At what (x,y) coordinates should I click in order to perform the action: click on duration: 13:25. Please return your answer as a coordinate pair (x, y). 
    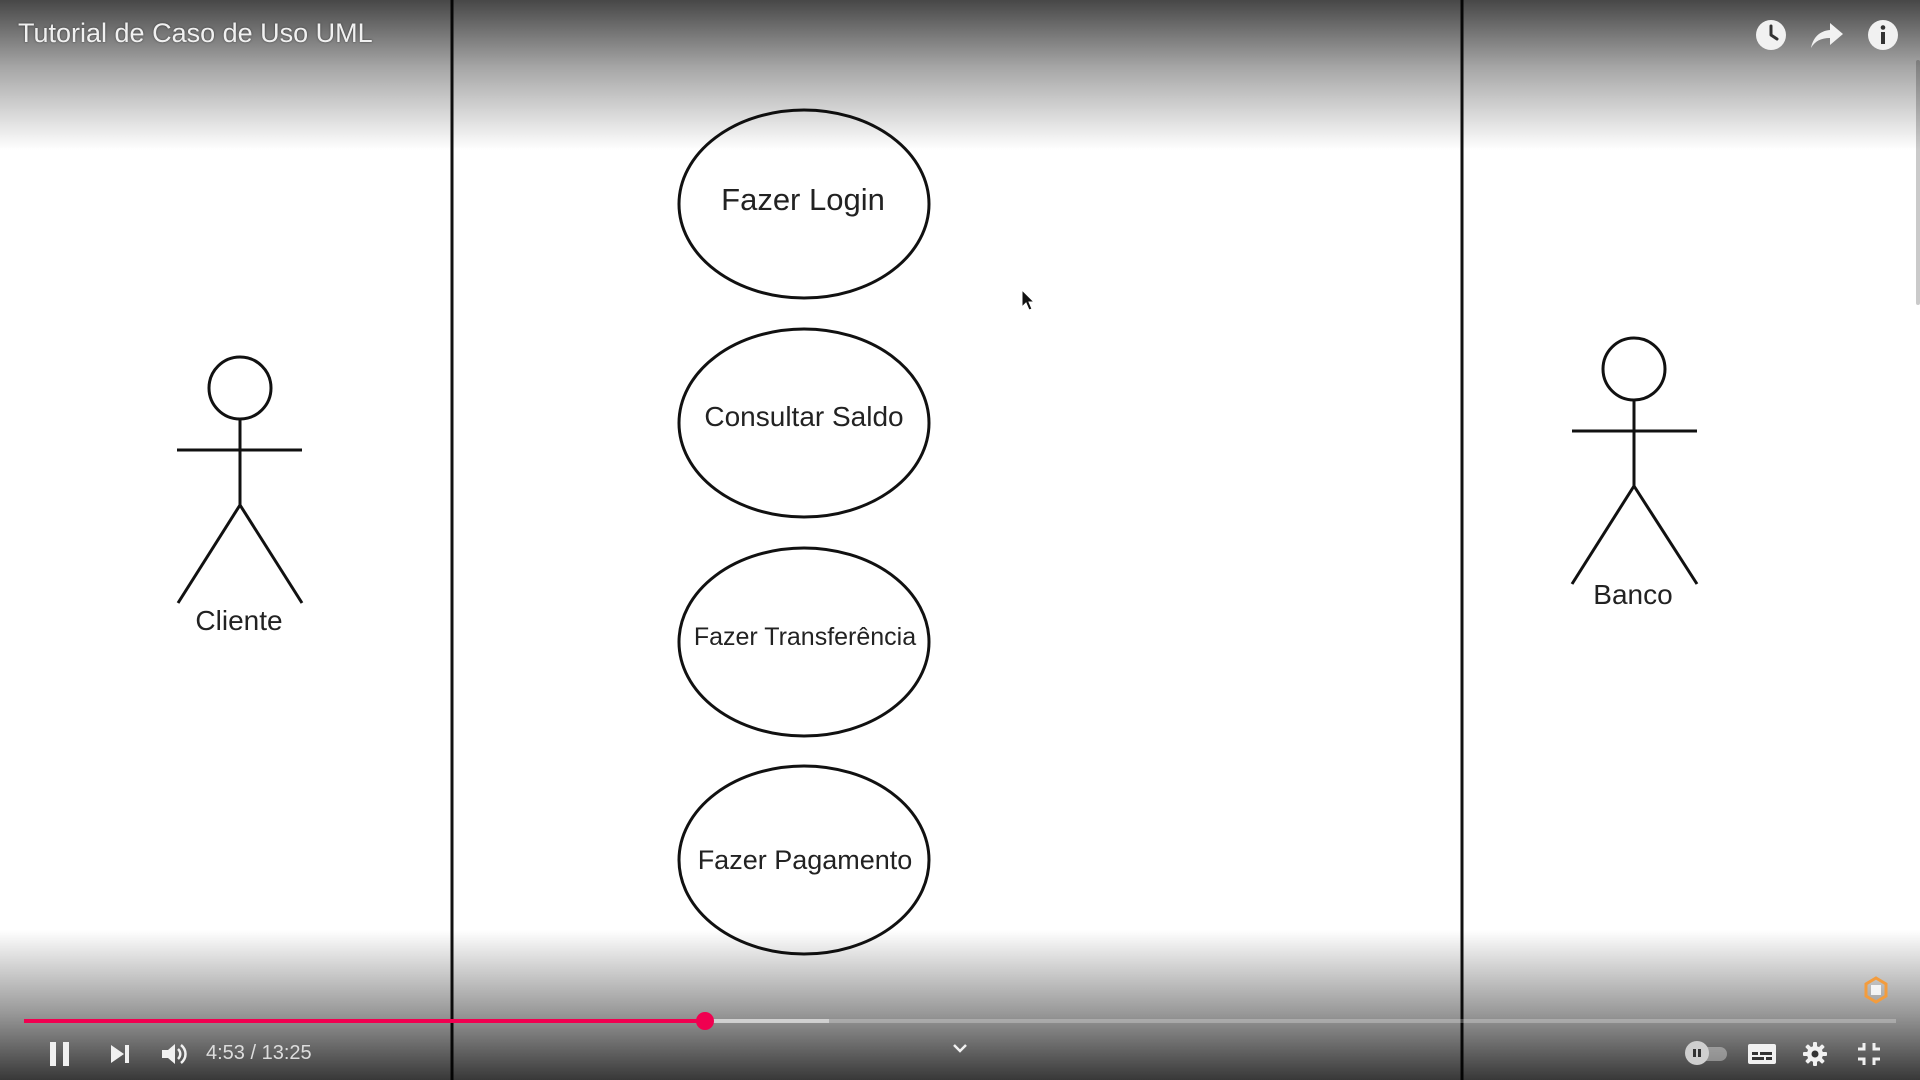
    Looking at the image, I should click on (286, 1053).